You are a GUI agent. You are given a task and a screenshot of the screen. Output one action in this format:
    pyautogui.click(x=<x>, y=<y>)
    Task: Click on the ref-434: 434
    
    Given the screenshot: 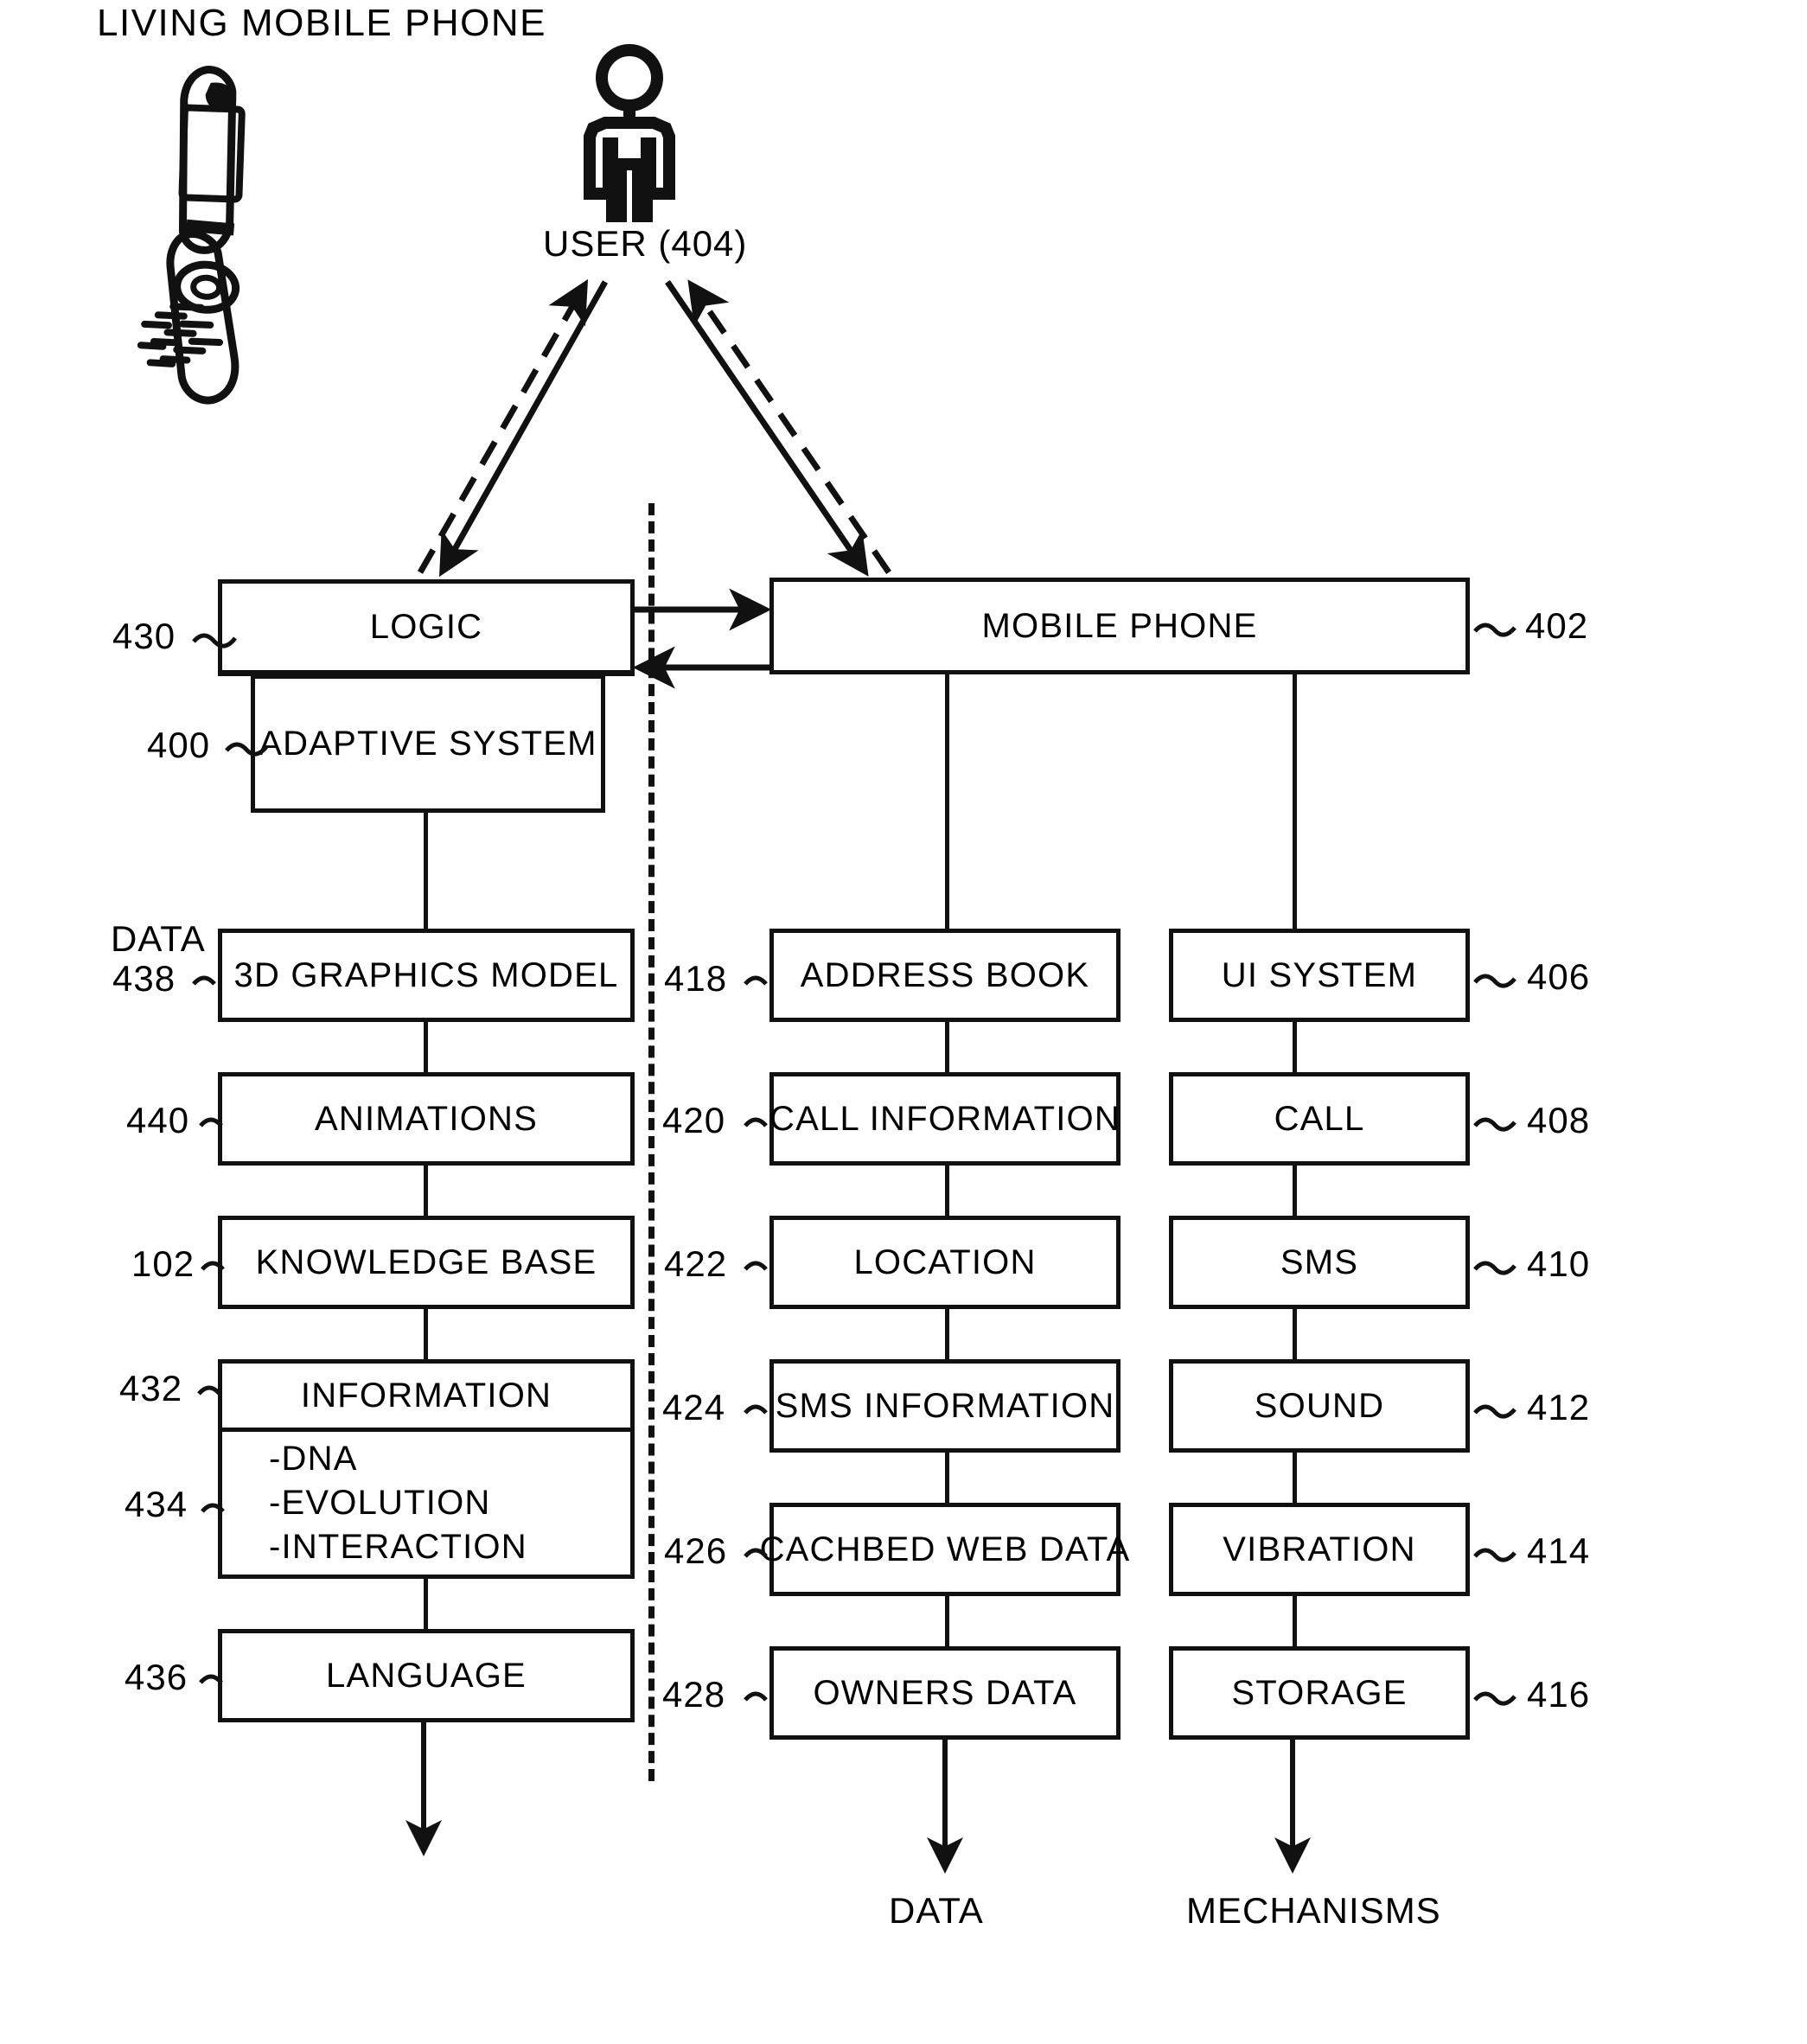 What is the action you would take?
    pyautogui.click(x=156, y=1504)
    